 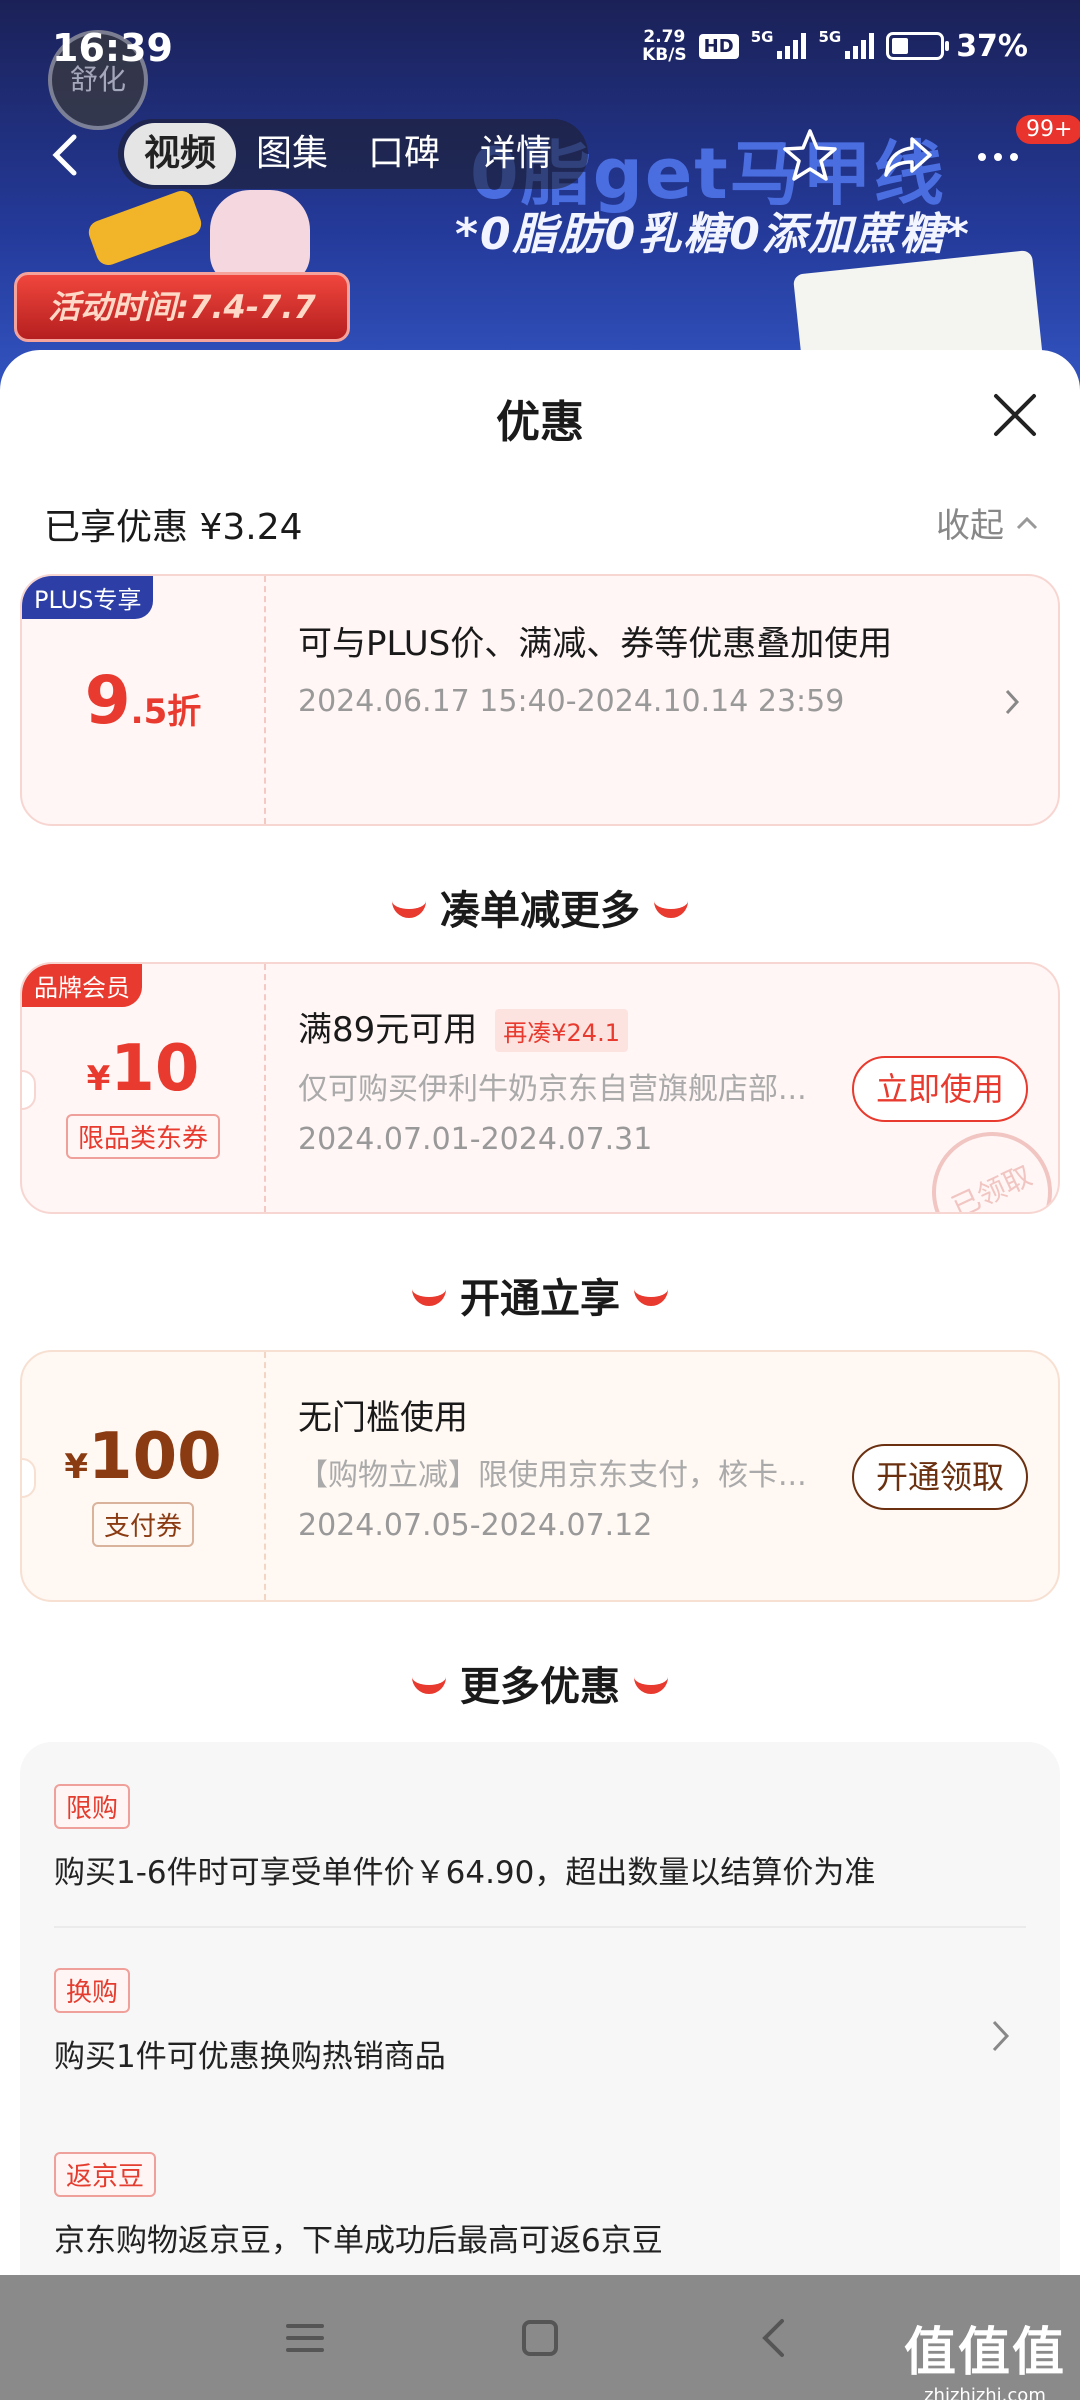 I want to click on top-nav: 视频 图集 口碑 详情 99+, so click(x=540, y=155).